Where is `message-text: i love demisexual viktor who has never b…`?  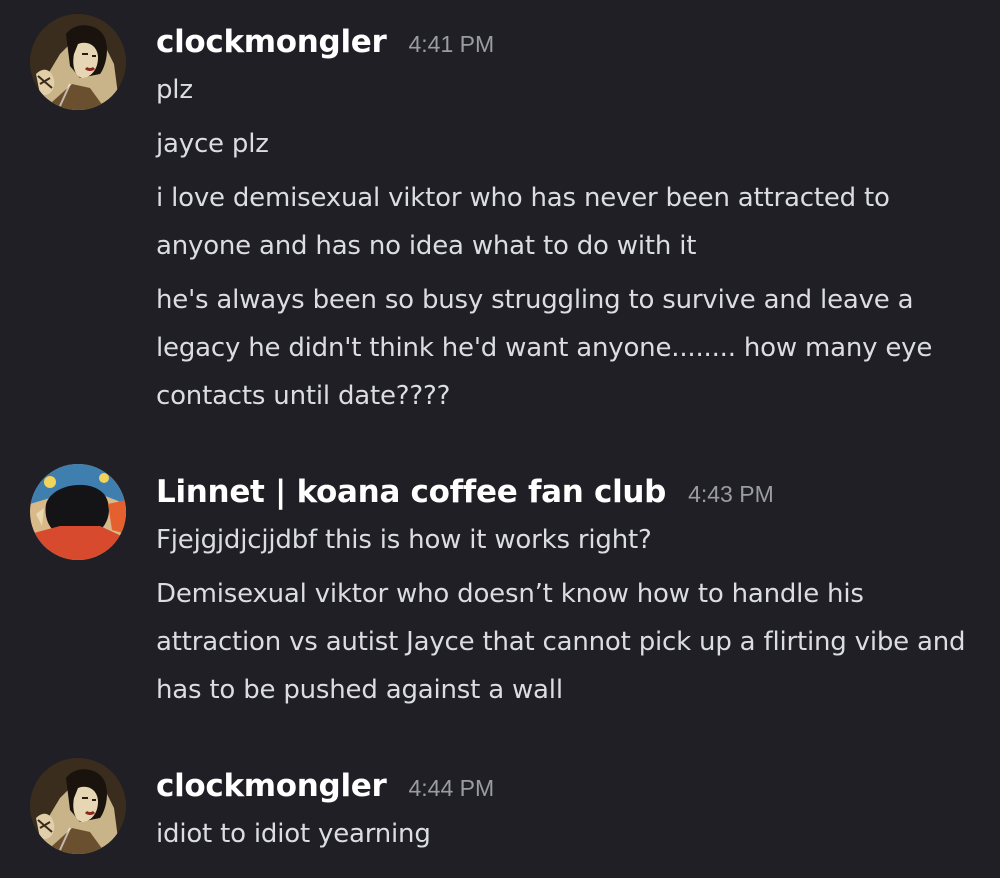
message-text: i love demisexual viktor who has never b… is located at coordinates (523, 222).